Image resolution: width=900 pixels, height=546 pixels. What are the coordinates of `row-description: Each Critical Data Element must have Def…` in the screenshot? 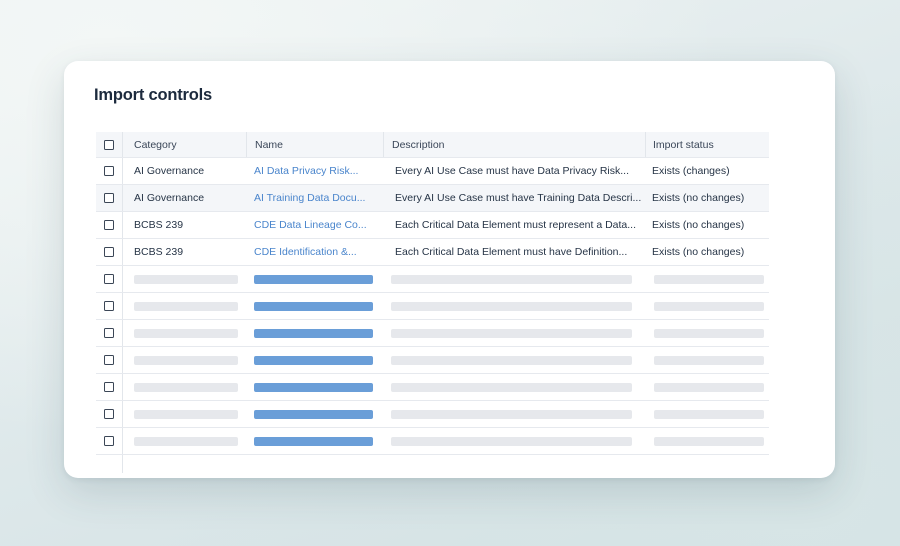 It's located at (511, 252).